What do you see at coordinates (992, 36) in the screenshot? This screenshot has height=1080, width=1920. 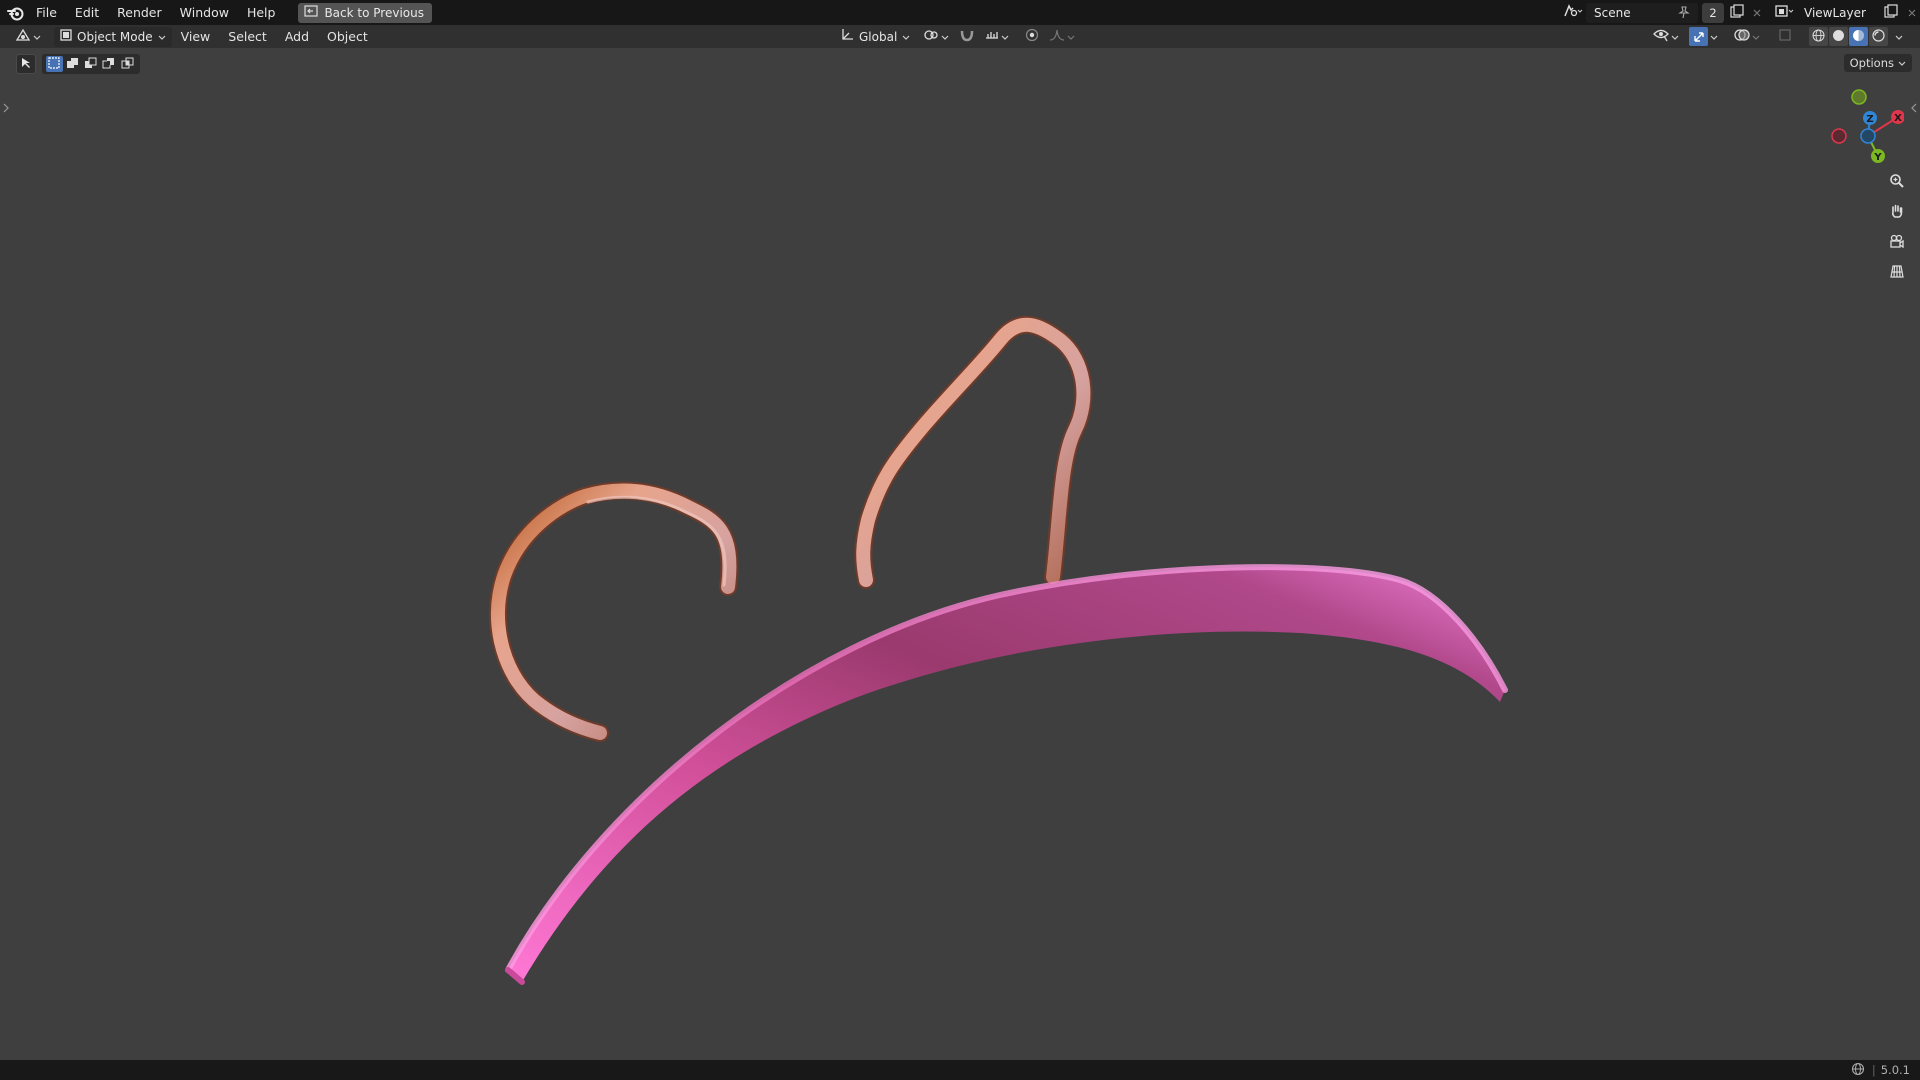 I see `snap-increment-icon` at bounding box center [992, 36].